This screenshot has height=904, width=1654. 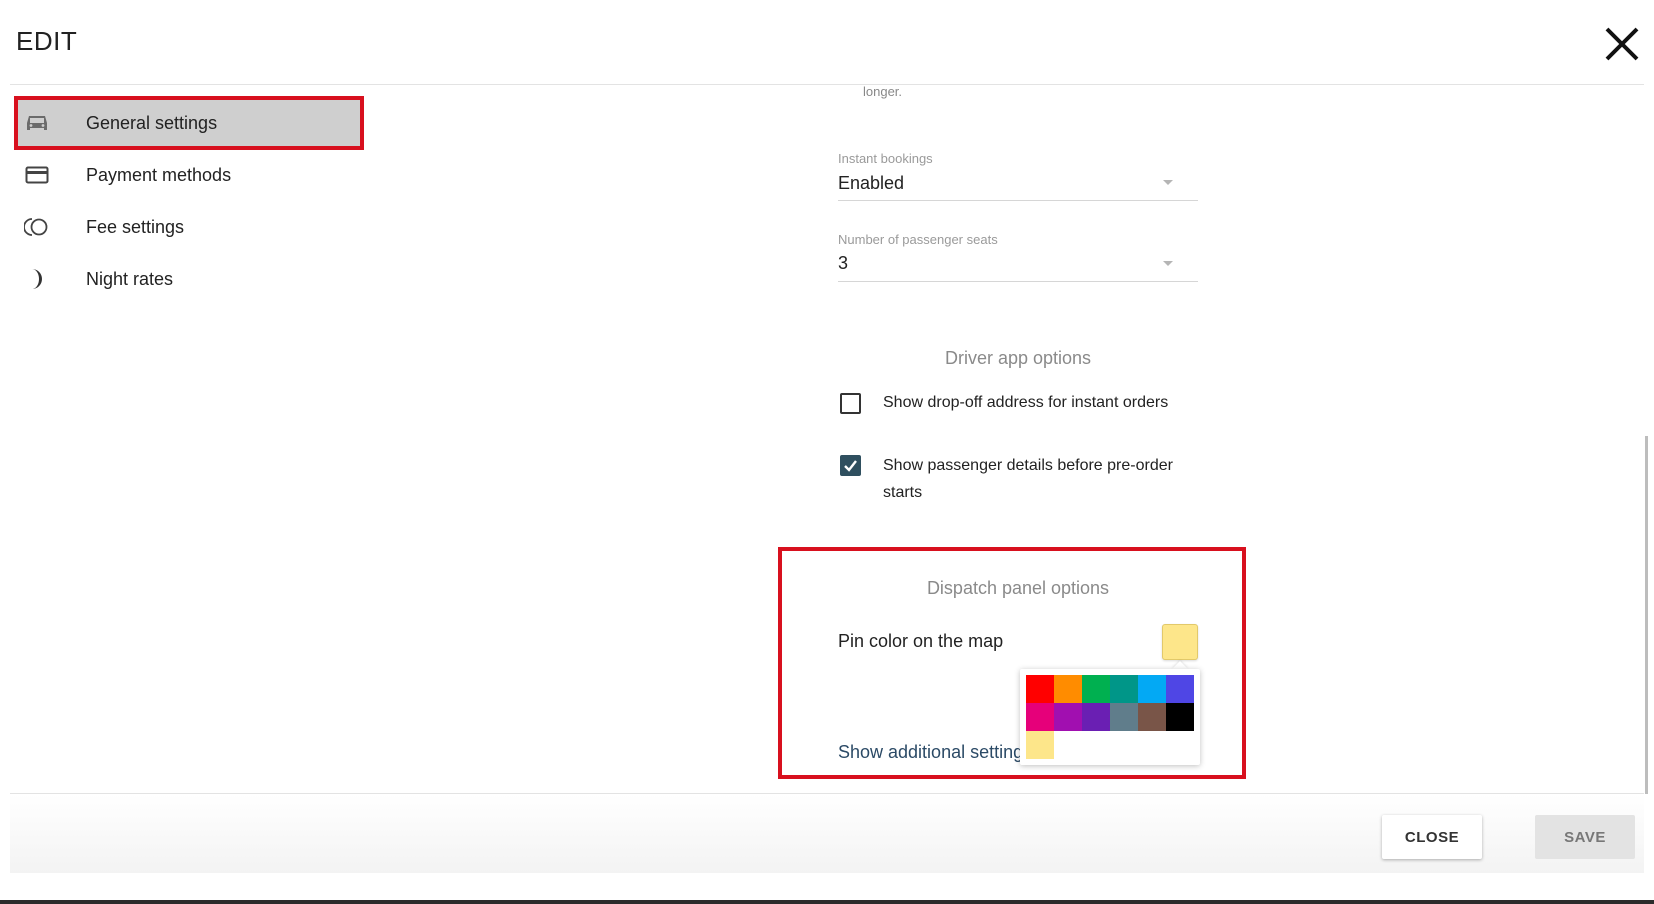 I want to click on color-palette-grid, so click(x=1110, y=717).